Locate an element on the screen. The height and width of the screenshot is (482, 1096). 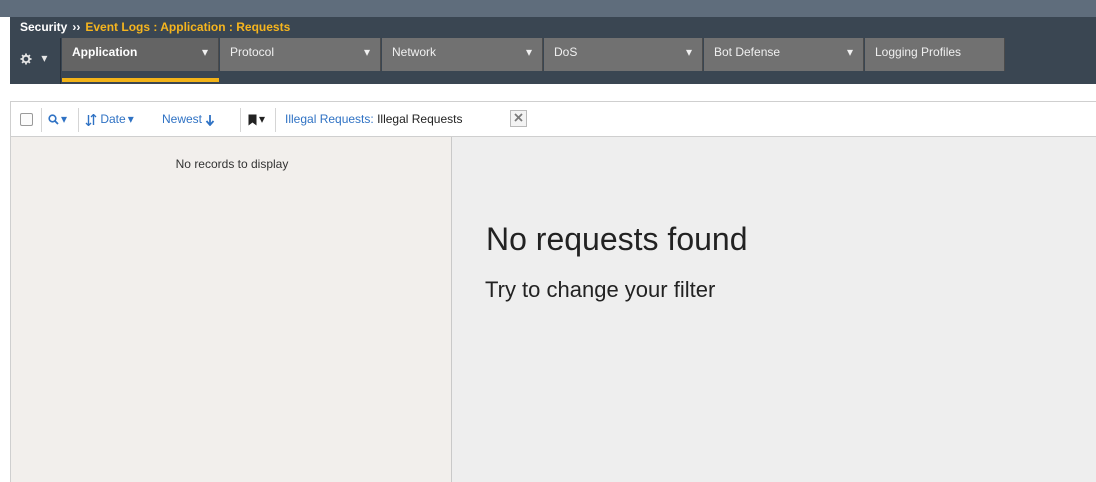
empty-state-title: No requests found is located at coordinates (617, 239).